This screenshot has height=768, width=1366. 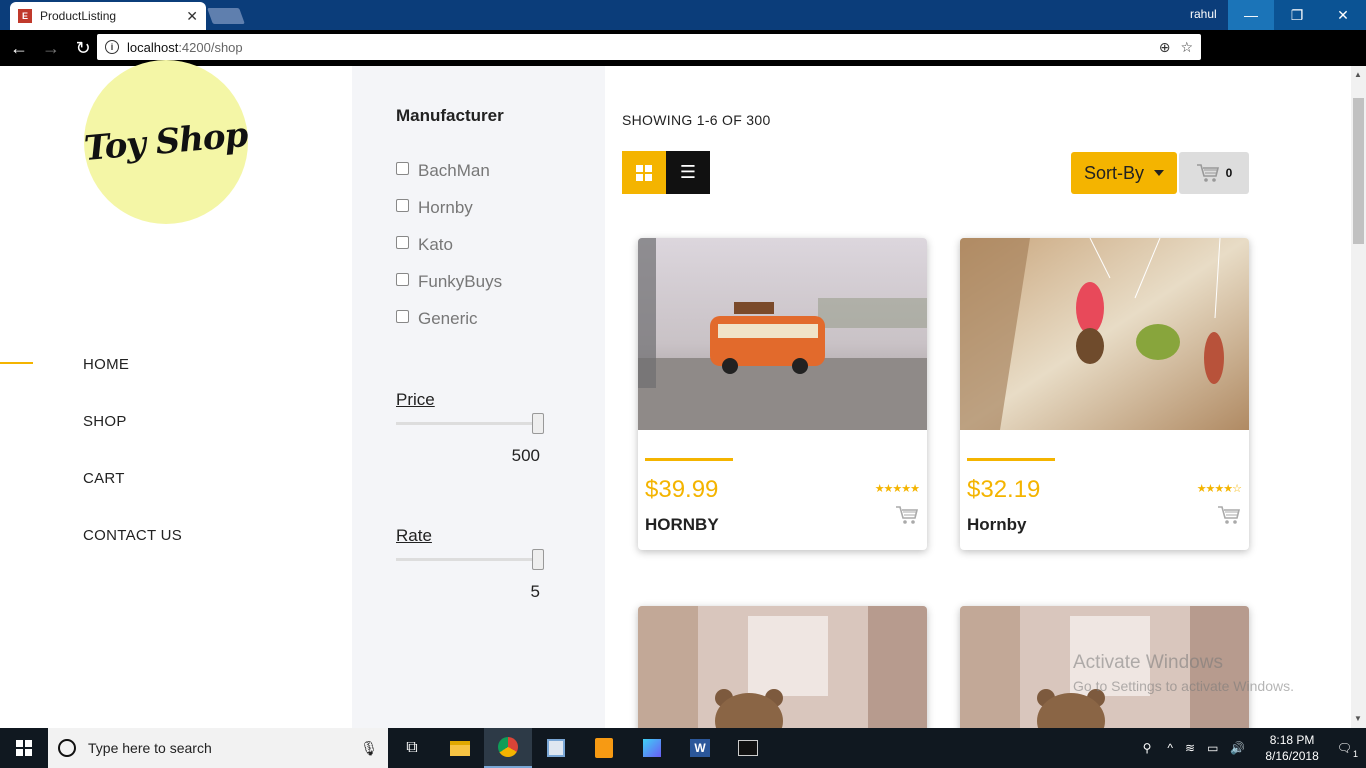 What do you see at coordinates (652, 748) in the screenshot?
I see `app-cube-icon` at bounding box center [652, 748].